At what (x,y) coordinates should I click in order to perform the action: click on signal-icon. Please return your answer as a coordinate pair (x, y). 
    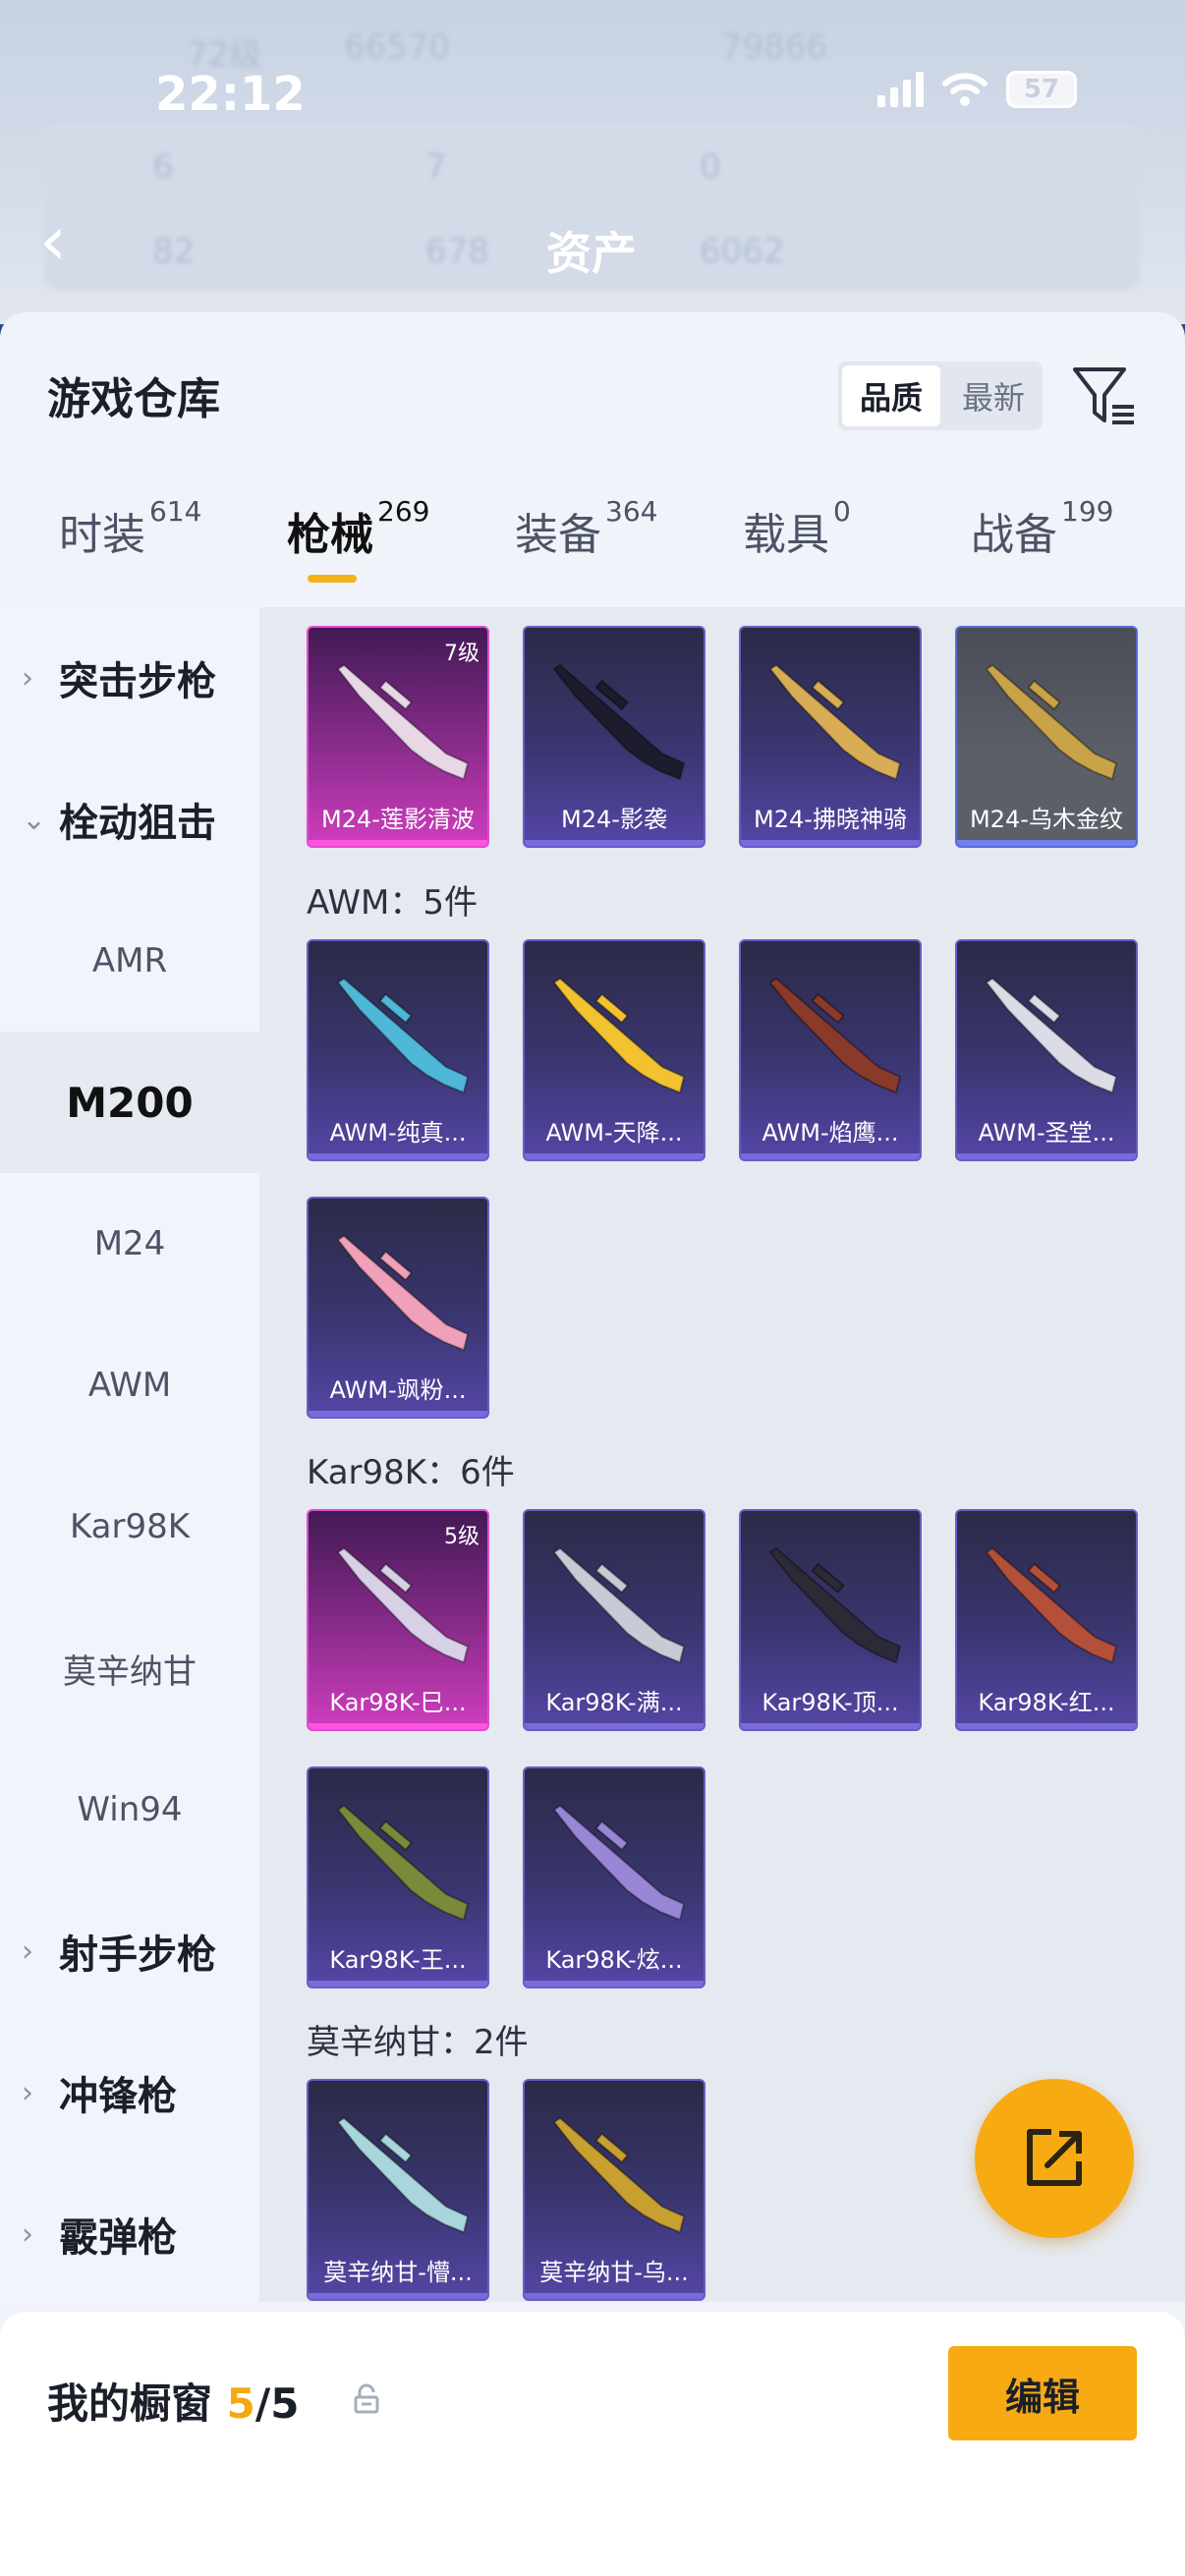
    Looking at the image, I should click on (901, 89).